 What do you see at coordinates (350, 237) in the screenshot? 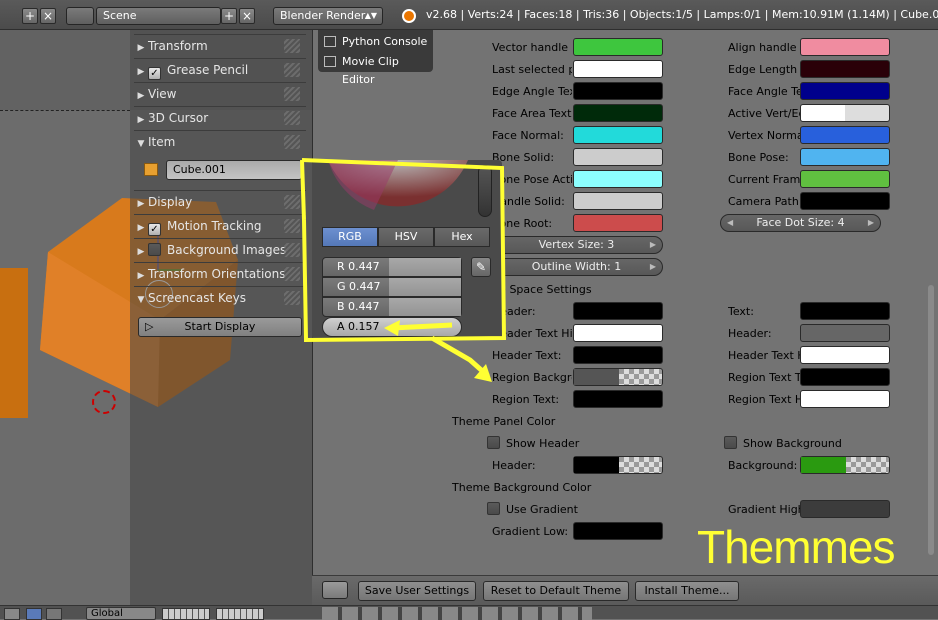
I see `tab-rgb: RGB` at bounding box center [350, 237].